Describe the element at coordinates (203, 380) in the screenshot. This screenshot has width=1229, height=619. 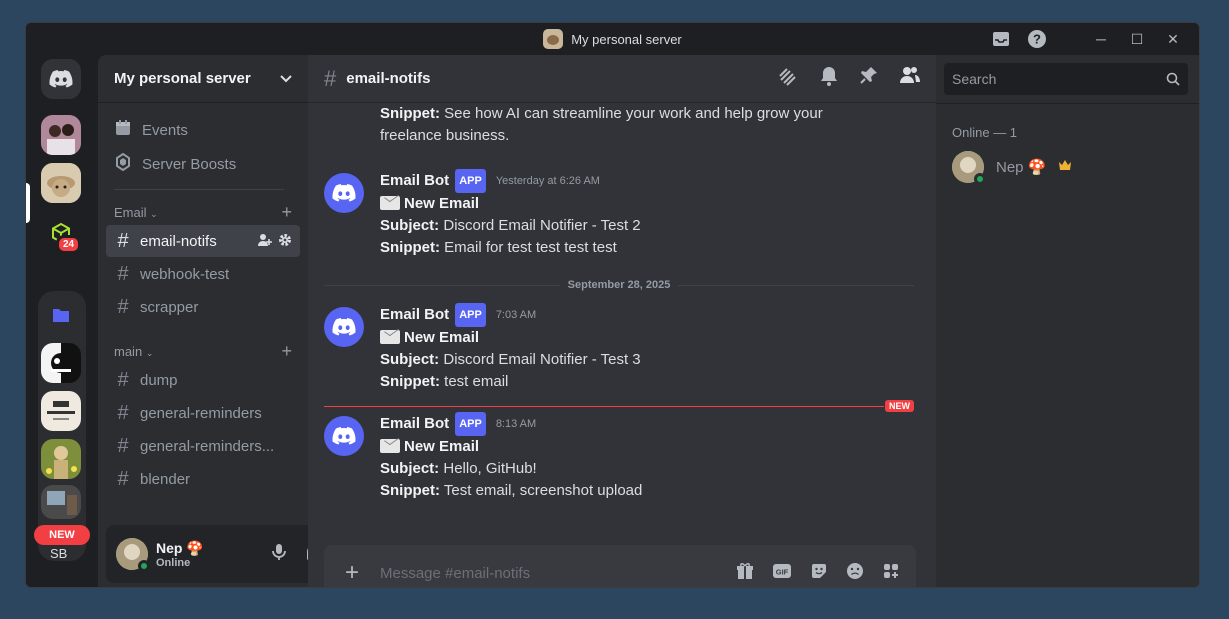
I see `channel-dump: # dump` at that location.